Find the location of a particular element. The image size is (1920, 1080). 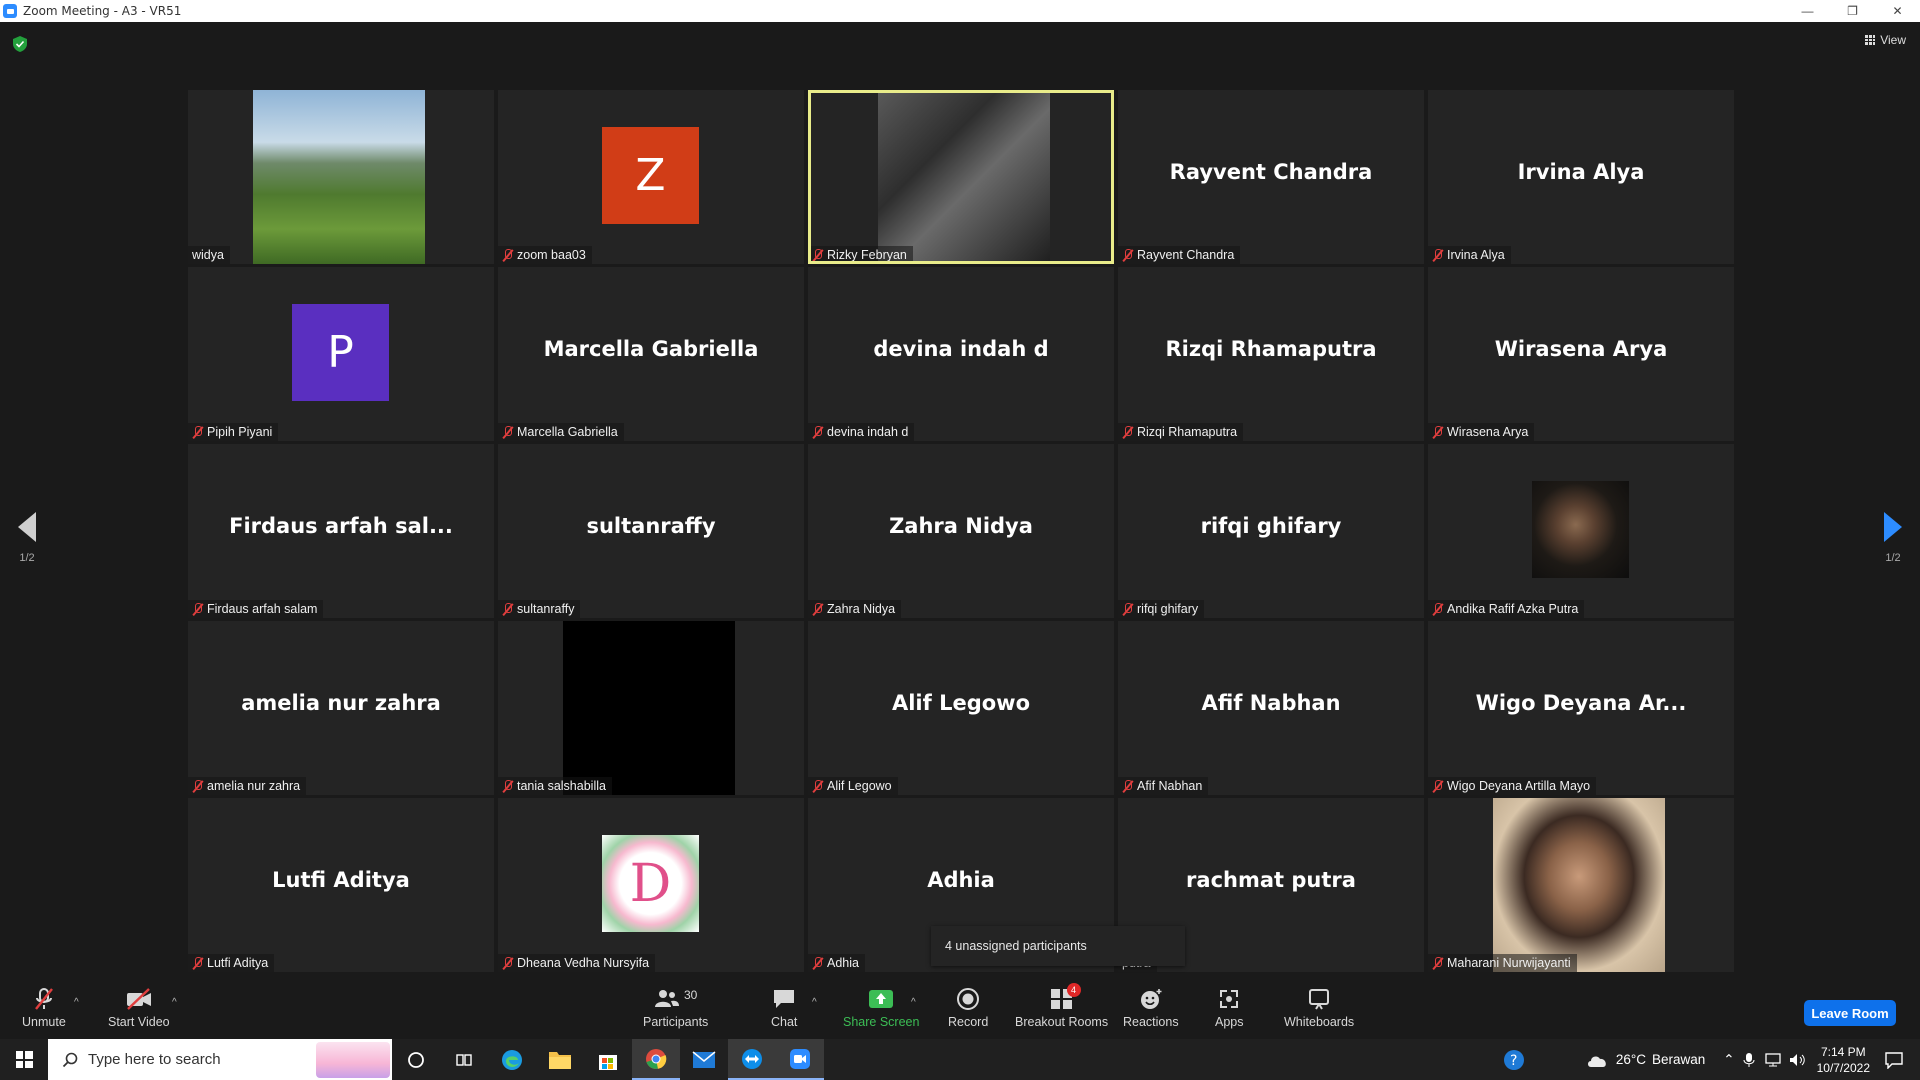

participant-name-label: zoom baa03 is located at coordinates (545, 255).